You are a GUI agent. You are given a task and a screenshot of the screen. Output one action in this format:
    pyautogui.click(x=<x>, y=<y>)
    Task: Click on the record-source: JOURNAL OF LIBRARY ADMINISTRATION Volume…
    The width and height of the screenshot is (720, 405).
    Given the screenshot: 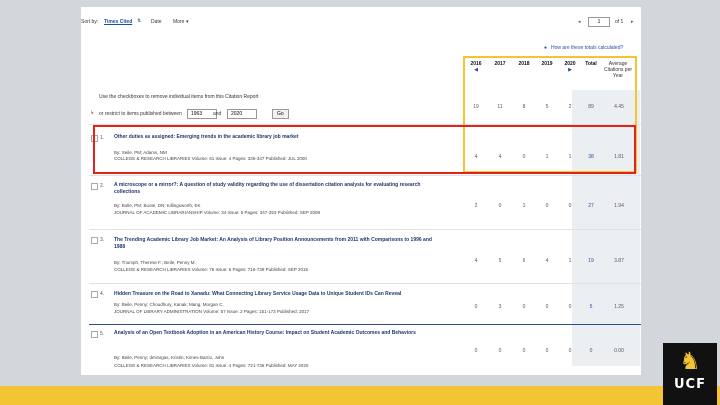 What is the action you would take?
    pyautogui.click(x=212, y=311)
    